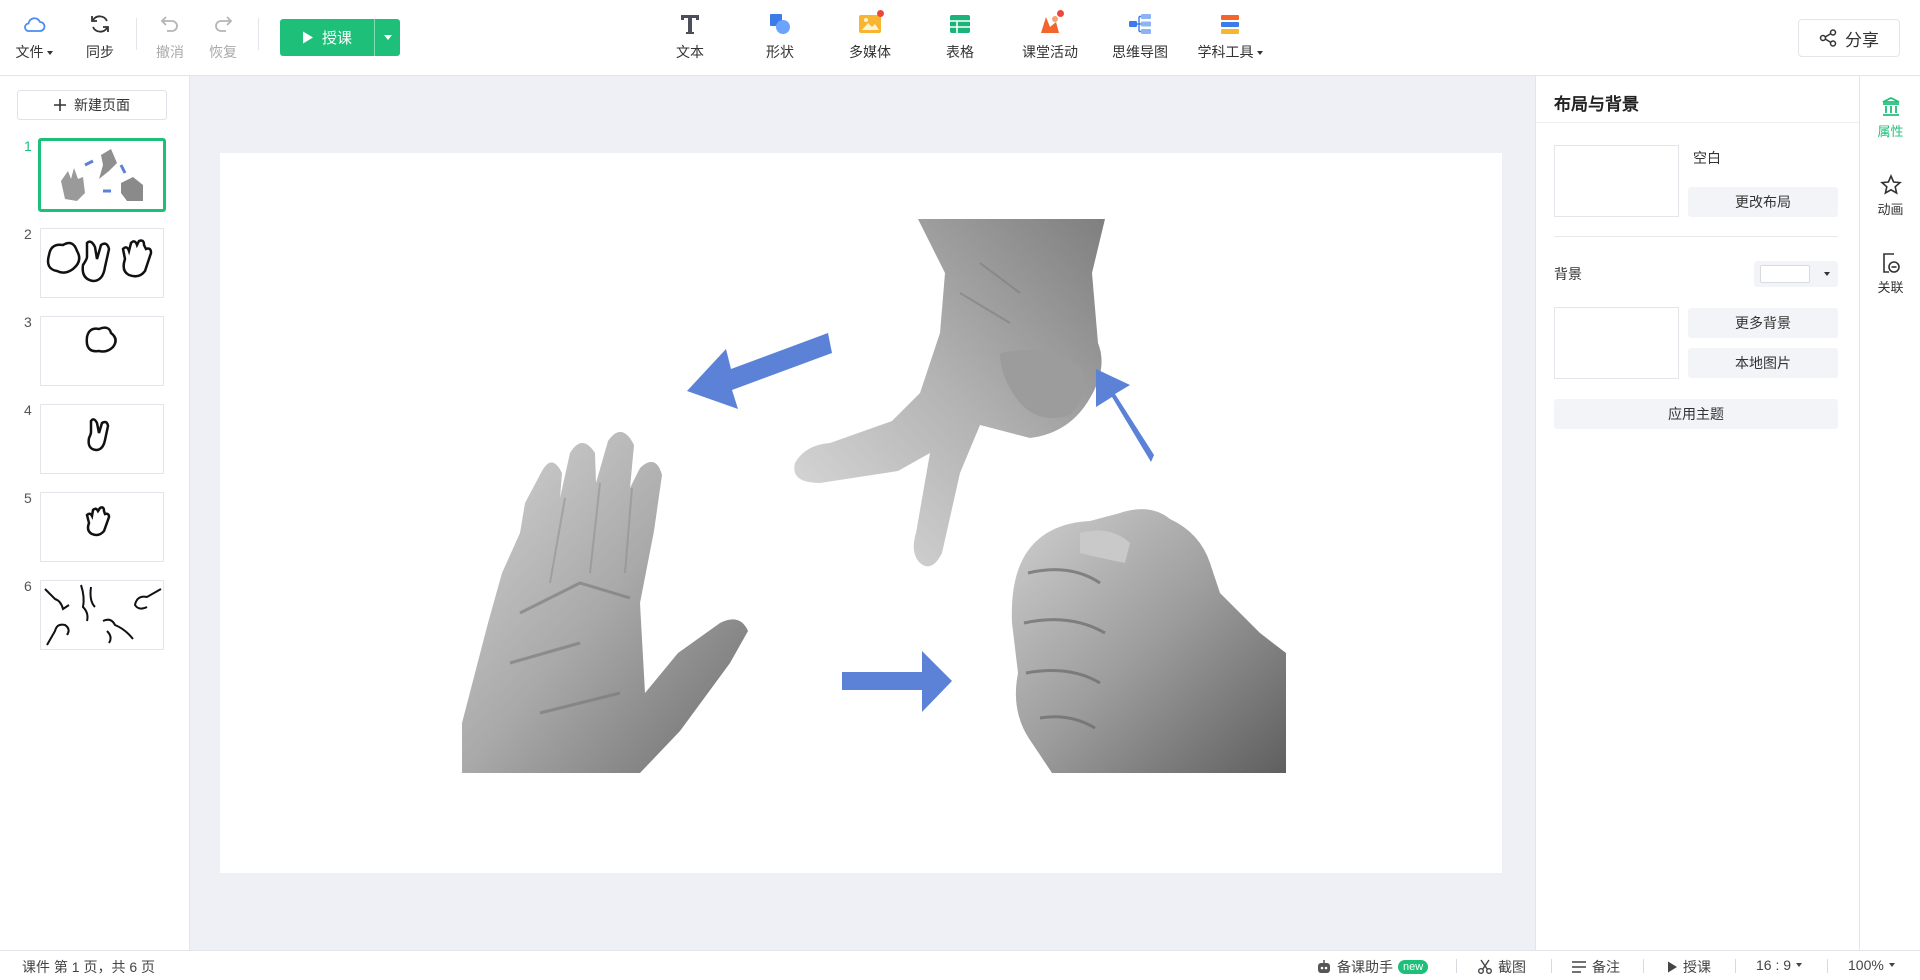 This screenshot has height=980, width=1920. I want to click on aspect-ratio-select: 16 : 9, so click(1779, 965).